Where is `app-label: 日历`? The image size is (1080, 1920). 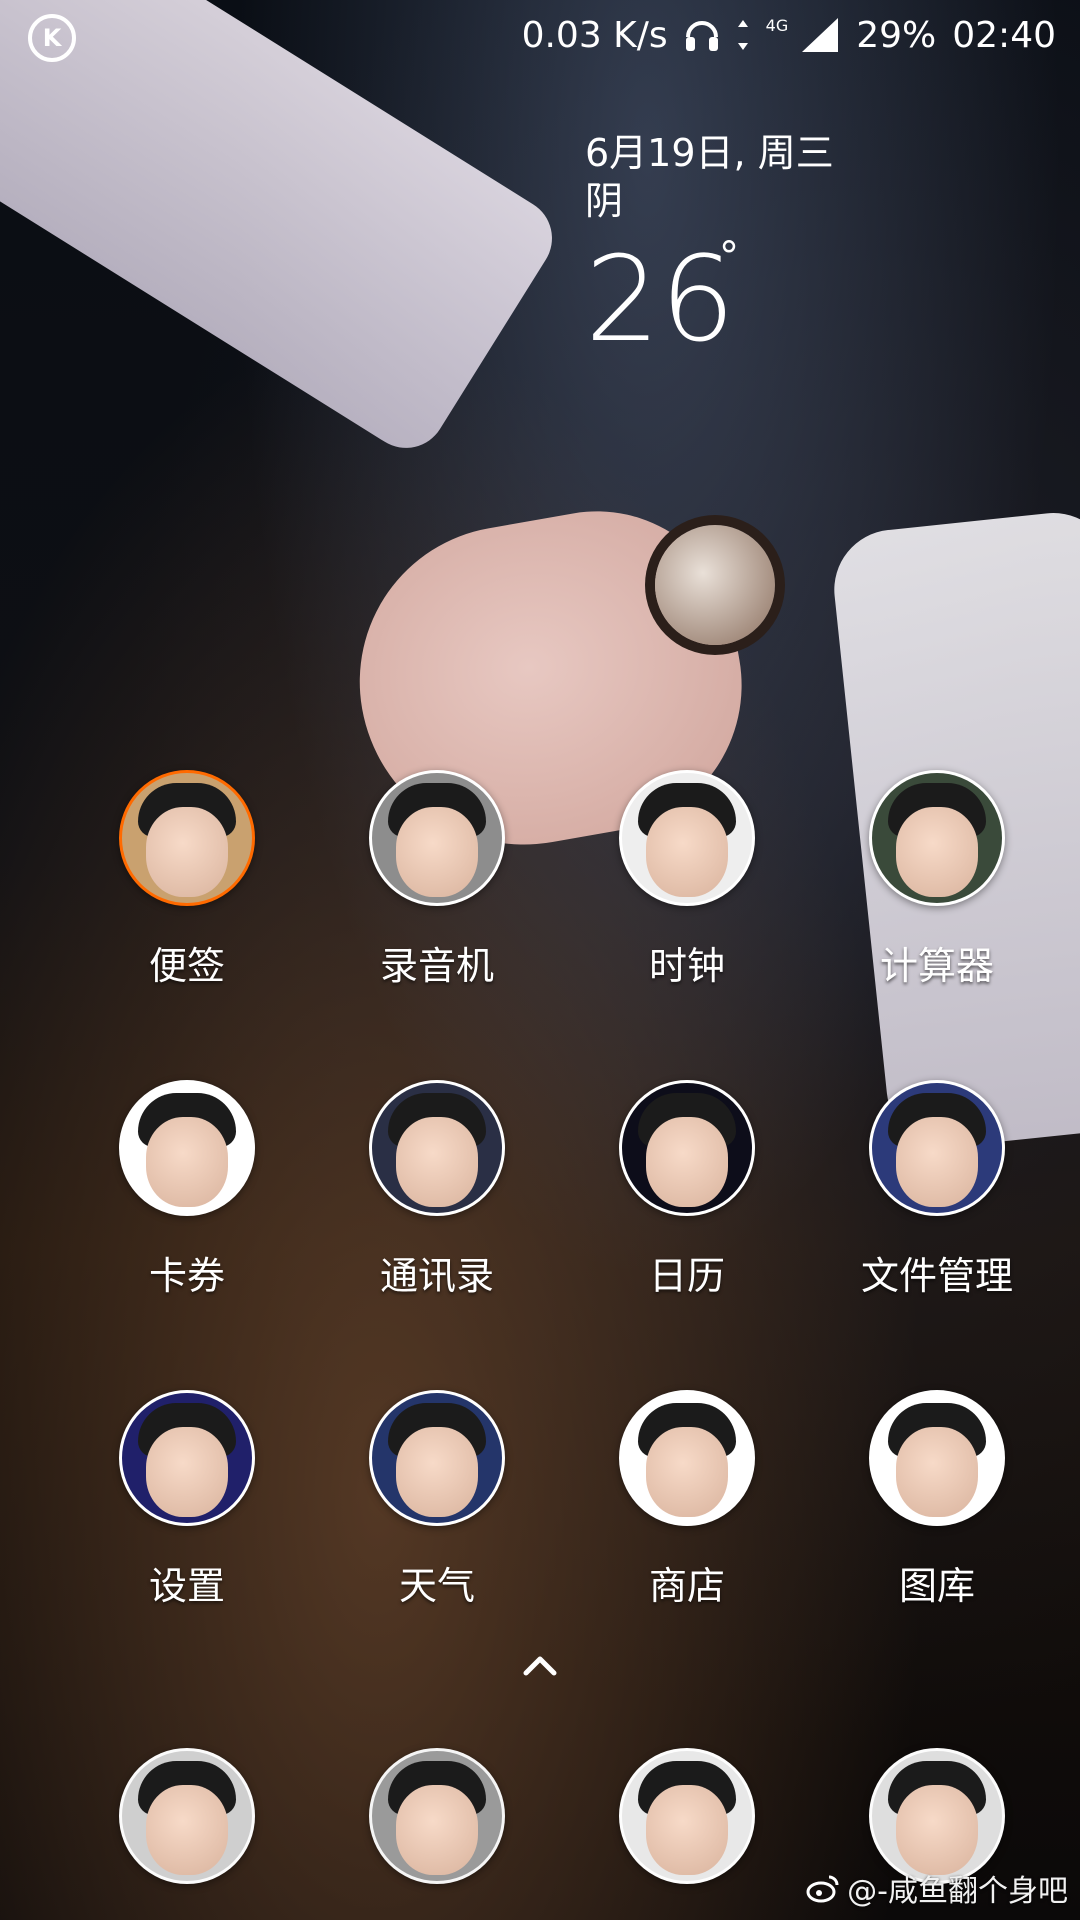 app-label: 日历 is located at coordinates (686, 1276).